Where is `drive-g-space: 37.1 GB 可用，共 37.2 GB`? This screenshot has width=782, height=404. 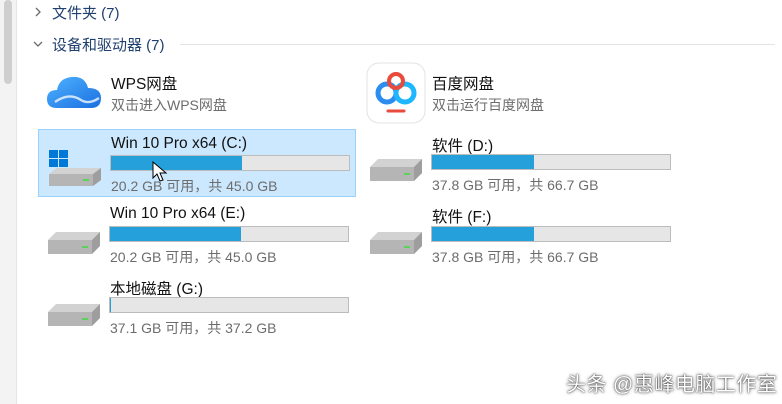
drive-g-space: 37.1 GB 可用，共 37.2 GB is located at coordinates (193, 328).